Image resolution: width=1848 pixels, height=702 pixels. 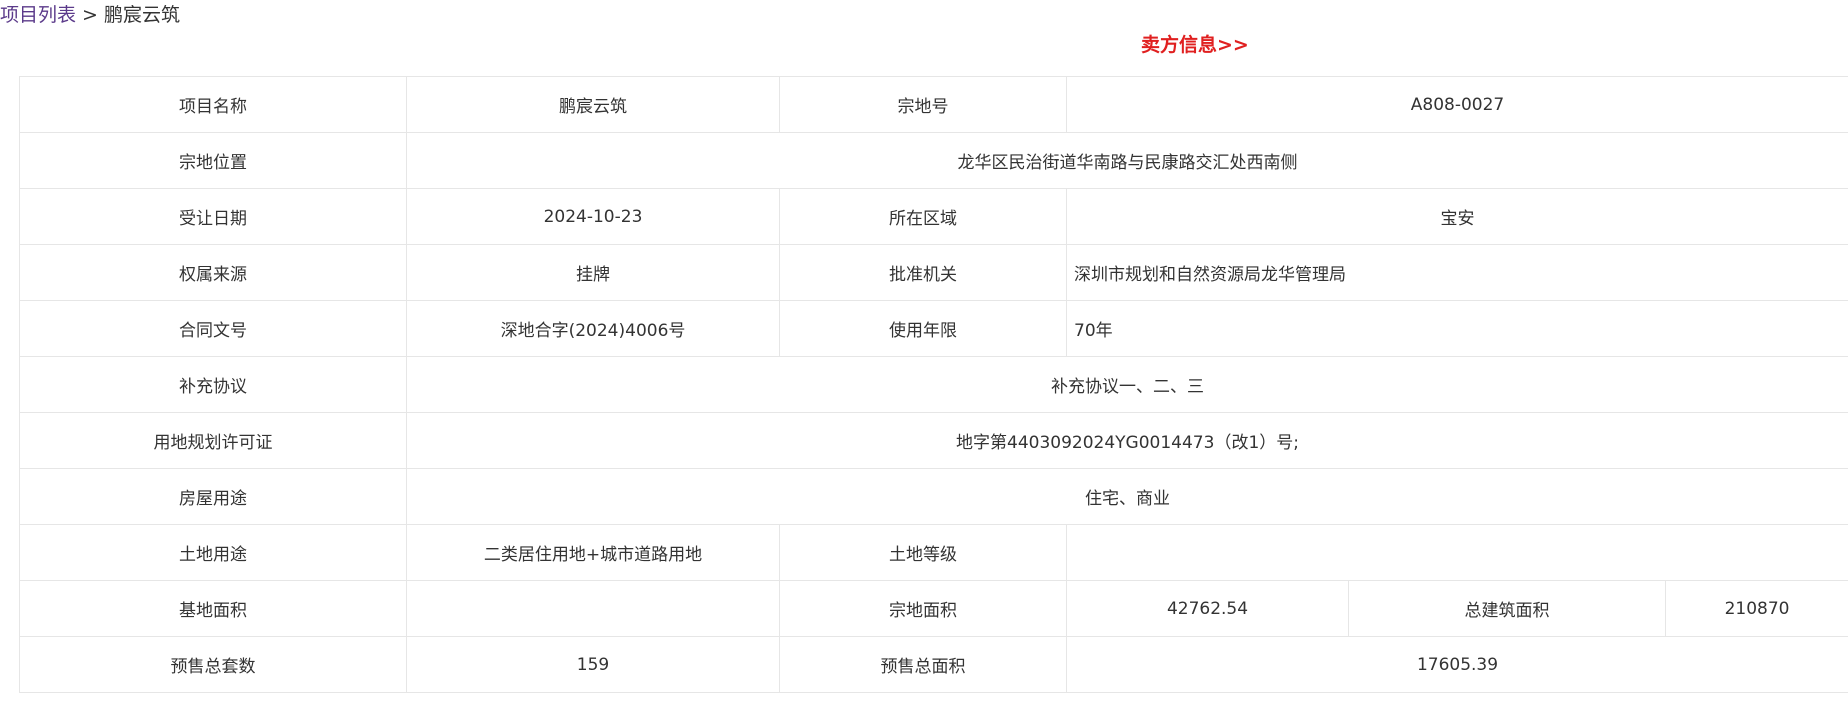 What do you see at coordinates (213, 552) in the screenshot?
I see `label-land-use: 土地用途` at bounding box center [213, 552].